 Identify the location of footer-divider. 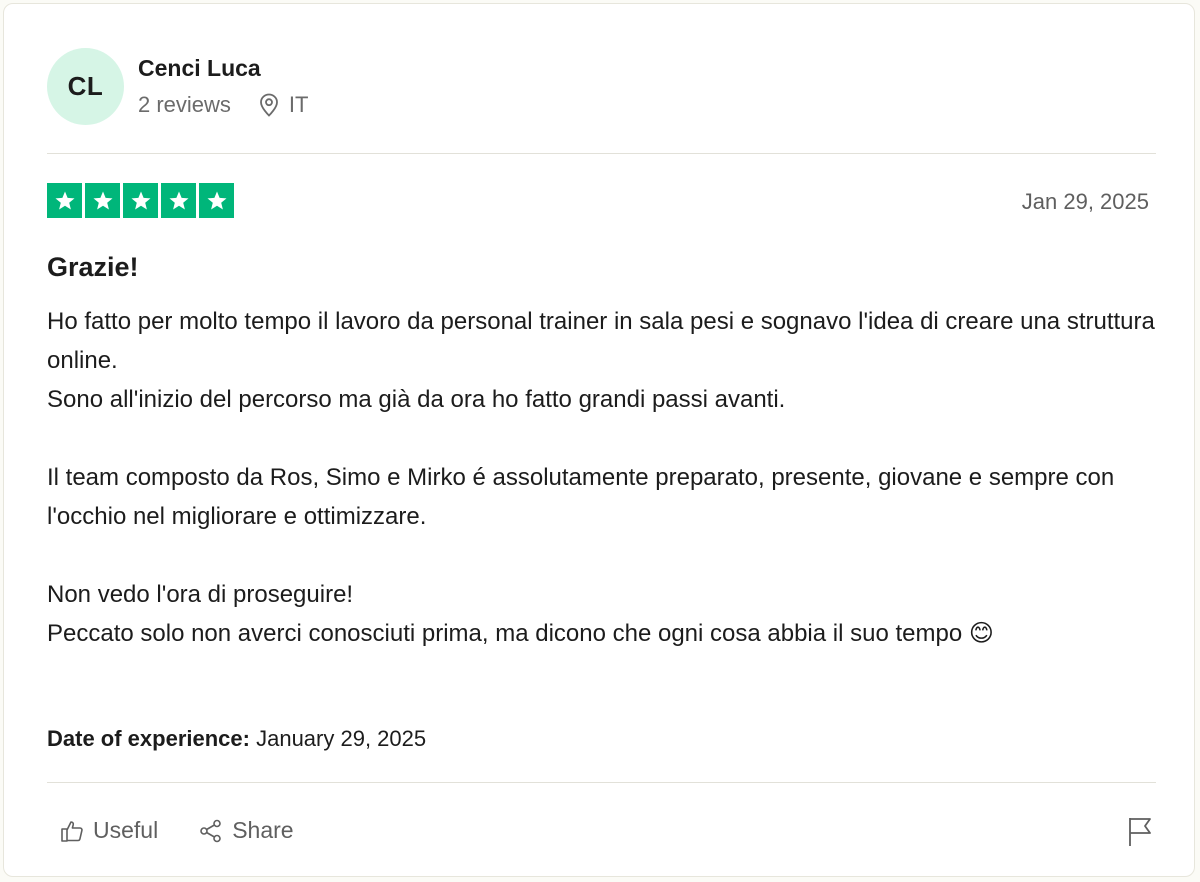
(601, 782).